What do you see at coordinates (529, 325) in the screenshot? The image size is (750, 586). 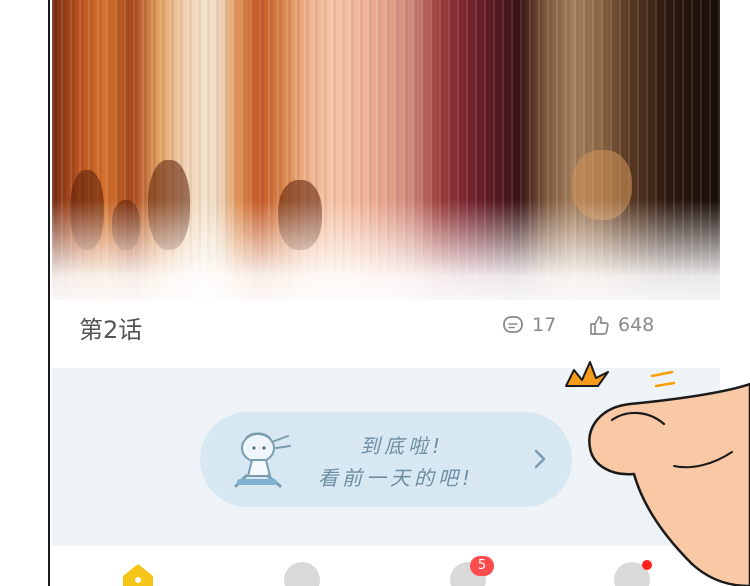 I see `comment-stat: 17` at bounding box center [529, 325].